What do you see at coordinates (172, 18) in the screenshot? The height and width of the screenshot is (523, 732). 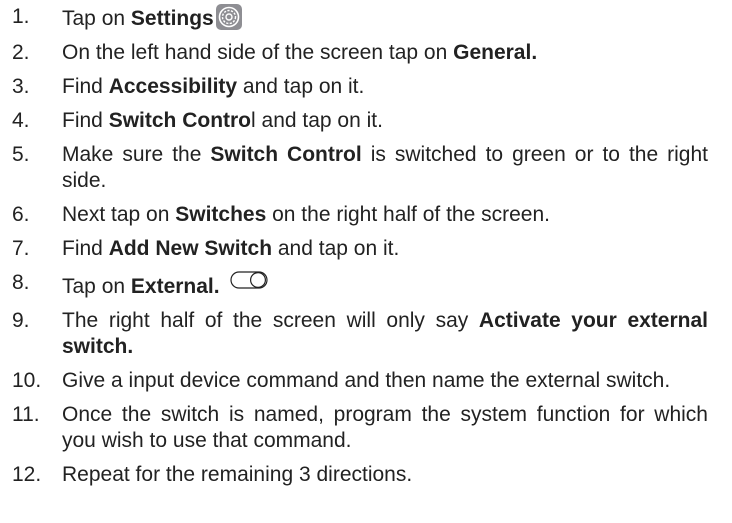 I see `step-bold-text: Settings` at bounding box center [172, 18].